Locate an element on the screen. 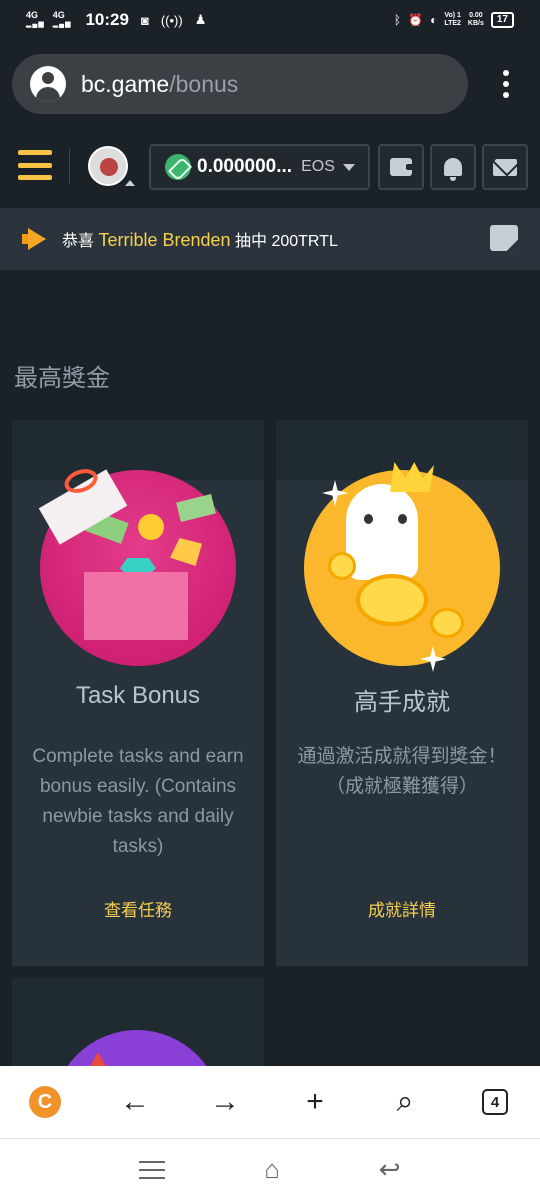 Image resolution: width=540 pixels, height=1200 pixels. bell-icon is located at coordinates (453, 169).